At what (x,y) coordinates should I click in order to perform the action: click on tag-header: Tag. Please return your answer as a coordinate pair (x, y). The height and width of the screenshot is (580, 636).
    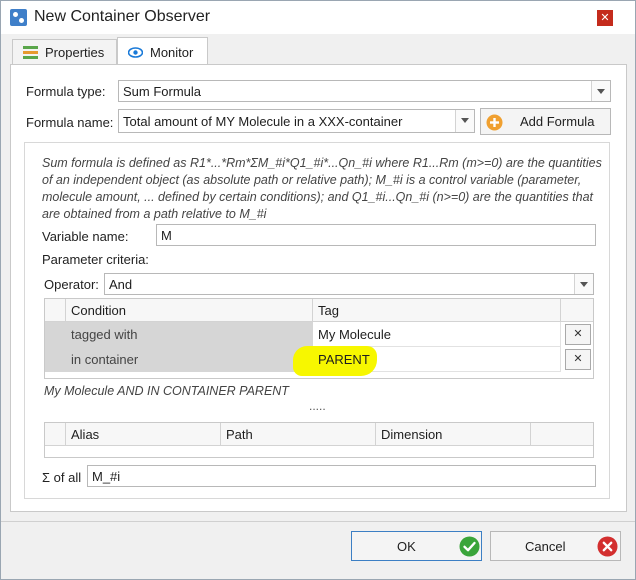
    Looking at the image, I should click on (437, 310).